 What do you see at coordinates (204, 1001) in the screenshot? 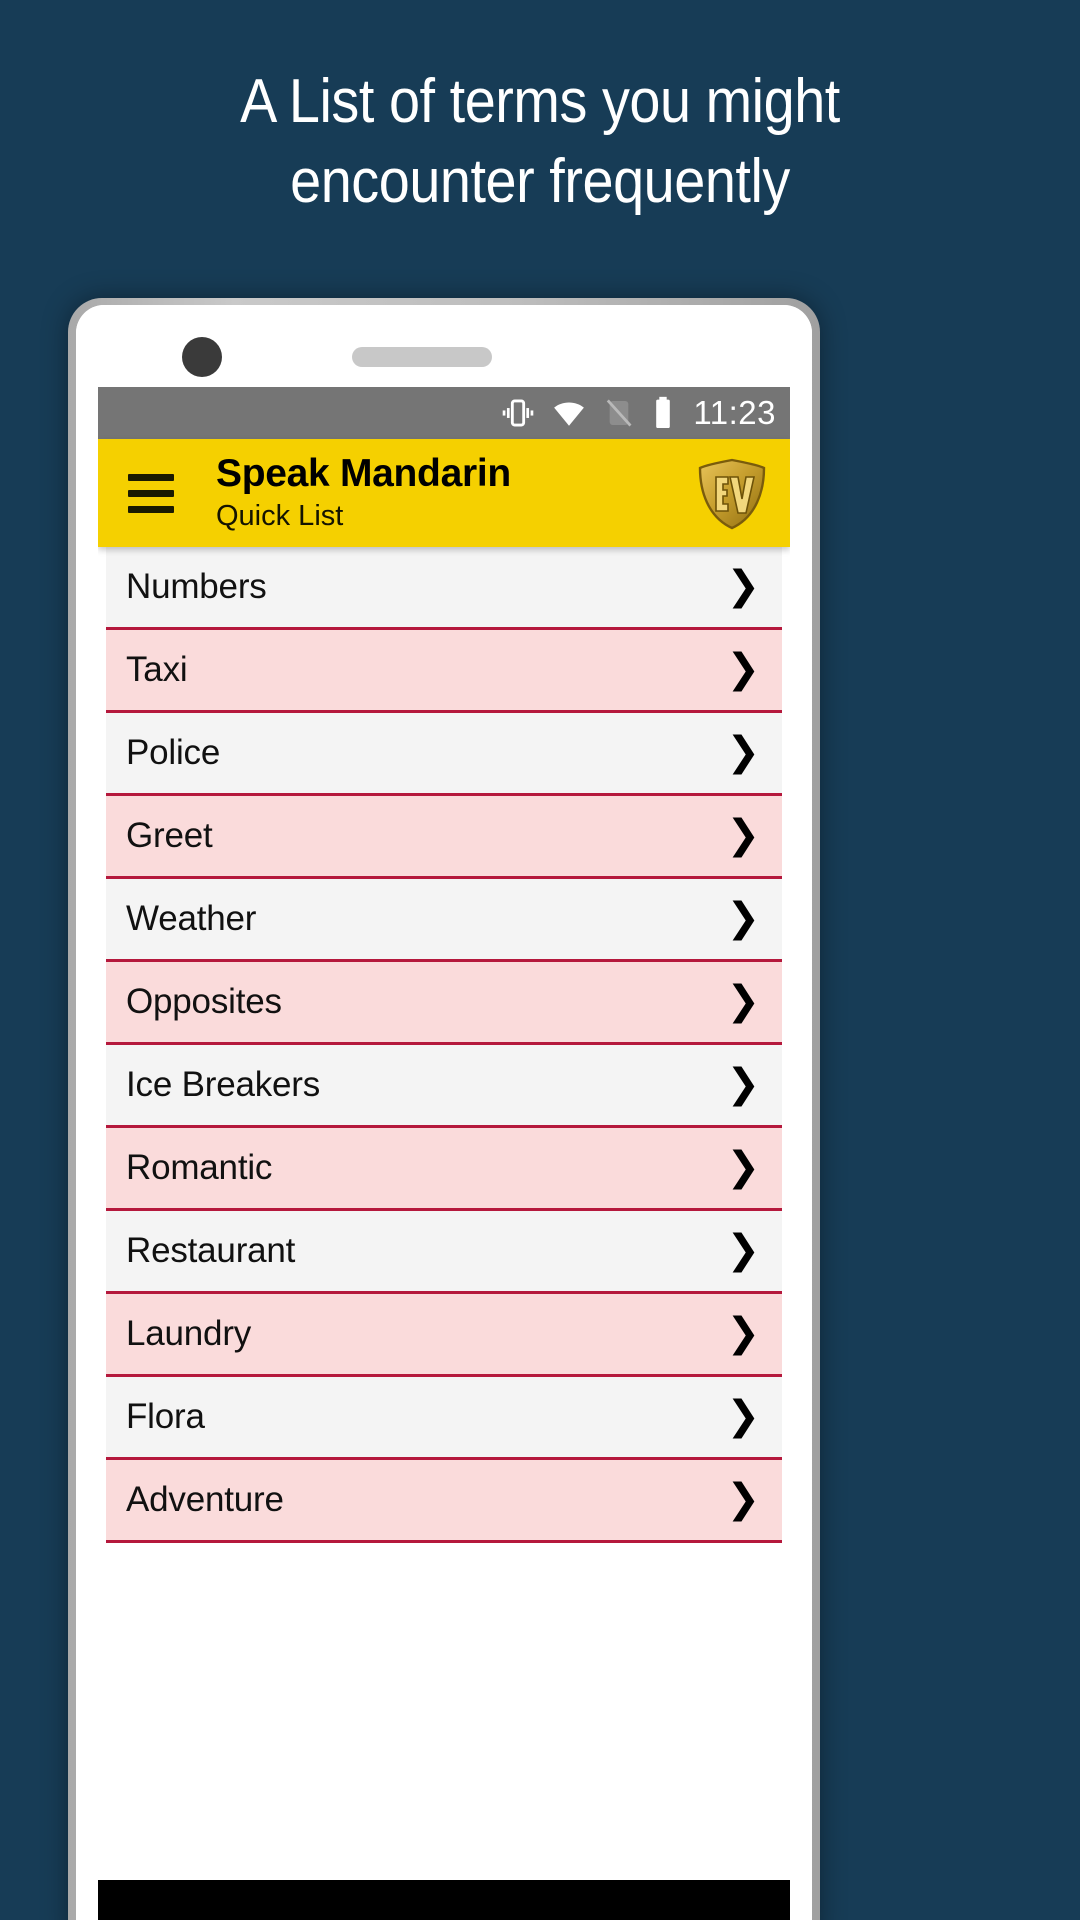
I see `list-item-label: Opposites` at bounding box center [204, 1001].